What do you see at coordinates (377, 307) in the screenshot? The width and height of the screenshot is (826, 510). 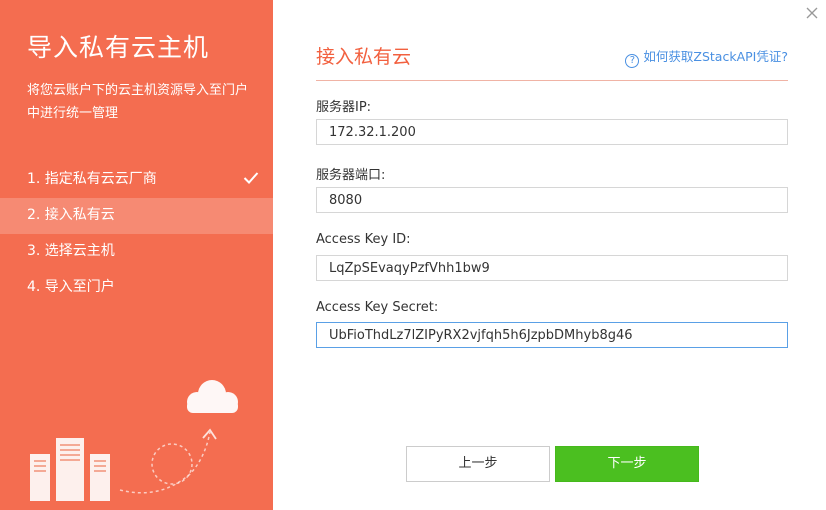 I see `access-key-secret-label: Access Key Secret:` at bounding box center [377, 307].